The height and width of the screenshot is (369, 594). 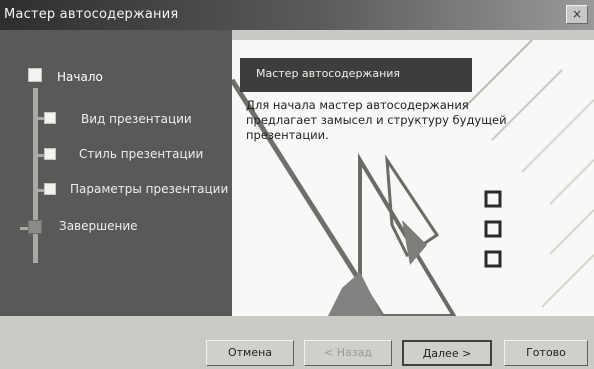 I want to click on cancel-button: Отмена, so click(x=250, y=353).